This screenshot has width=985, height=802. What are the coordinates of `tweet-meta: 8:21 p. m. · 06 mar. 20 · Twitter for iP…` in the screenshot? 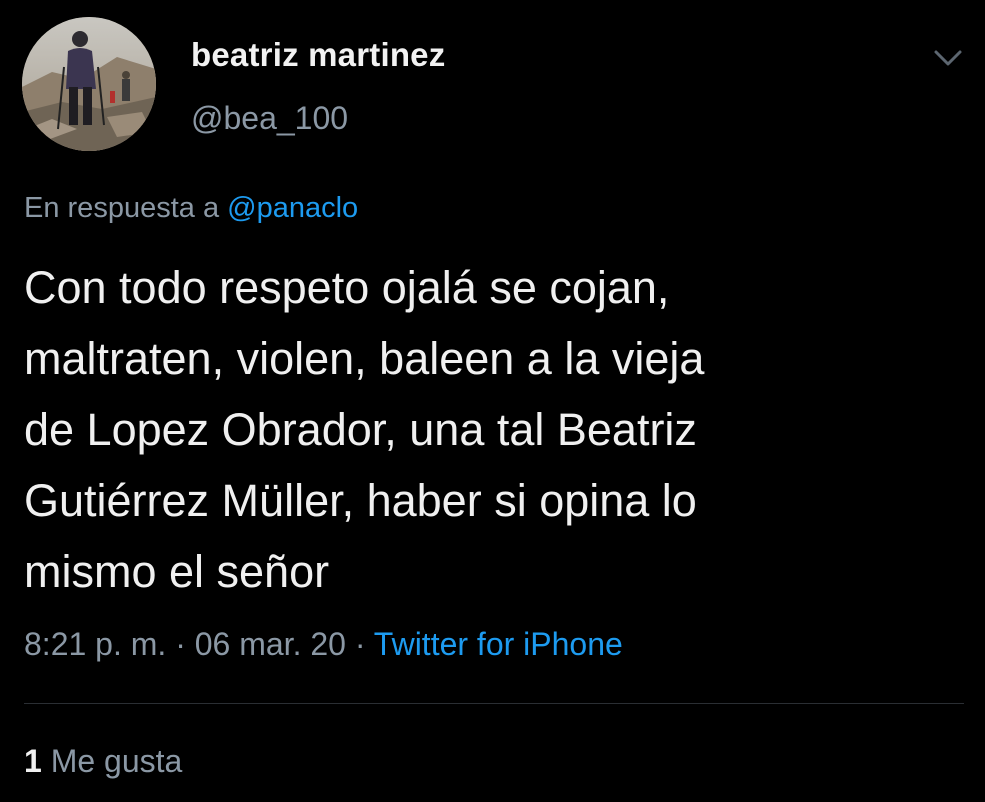 It's located at (323, 644).